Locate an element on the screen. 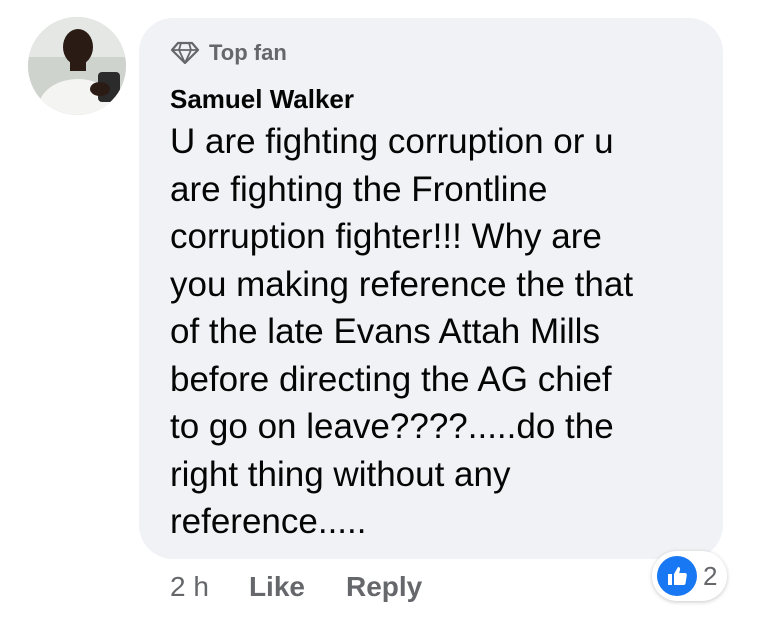 Image resolution: width=770 pixels, height=628 pixels. badge-label: Top fan is located at coordinates (248, 52).